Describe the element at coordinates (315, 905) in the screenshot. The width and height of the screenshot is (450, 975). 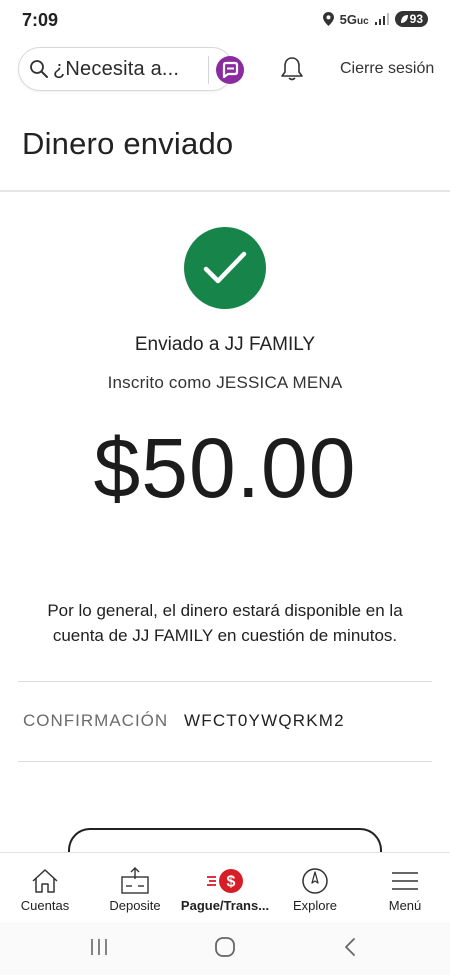
I see `tab-label: Explore` at that location.